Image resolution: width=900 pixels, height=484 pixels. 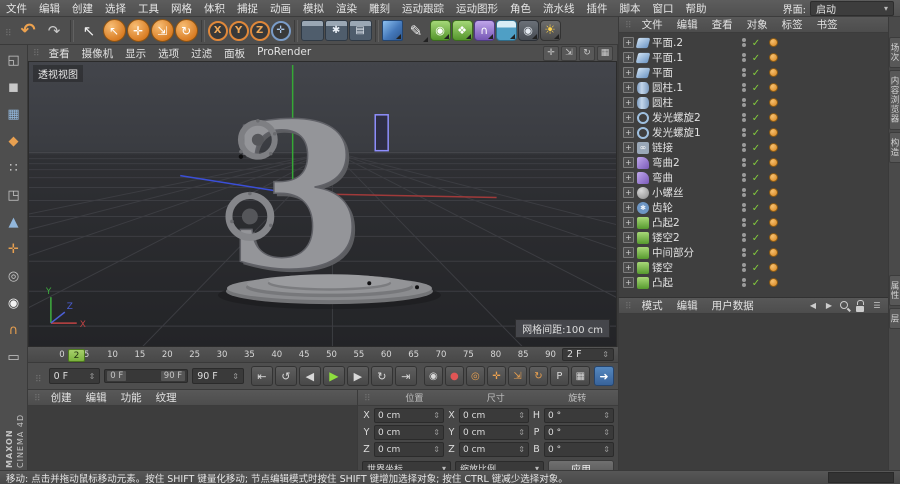 What do you see at coordinates (409, 449) in the screenshot?
I see `position-field: 0 cm` at bounding box center [409, 449].